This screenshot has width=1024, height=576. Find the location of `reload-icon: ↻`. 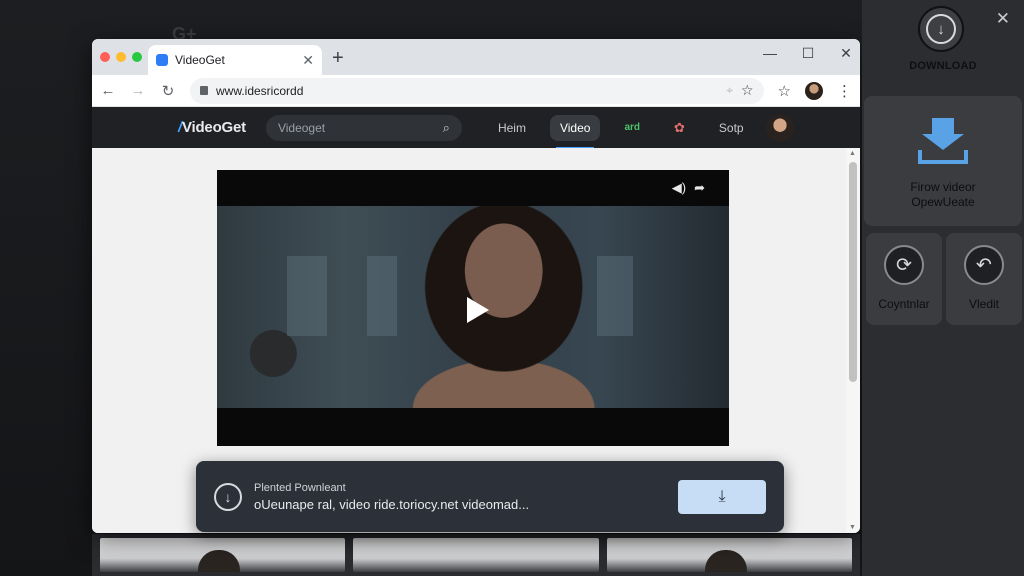

reload-icon: ↻ is located at coordinates (168, 91).